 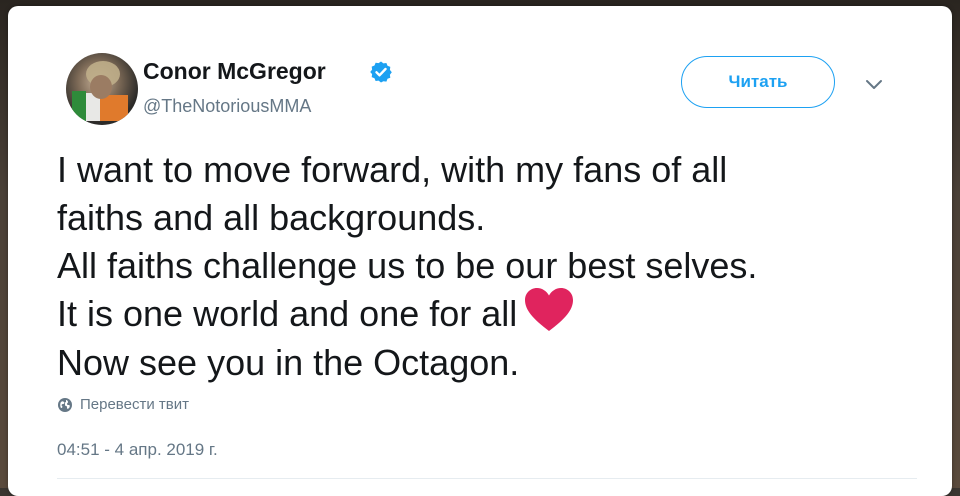 What do you see at coordinates (487, 478) in the screenshot?
I see `divider` at bounding box center [487, 478].